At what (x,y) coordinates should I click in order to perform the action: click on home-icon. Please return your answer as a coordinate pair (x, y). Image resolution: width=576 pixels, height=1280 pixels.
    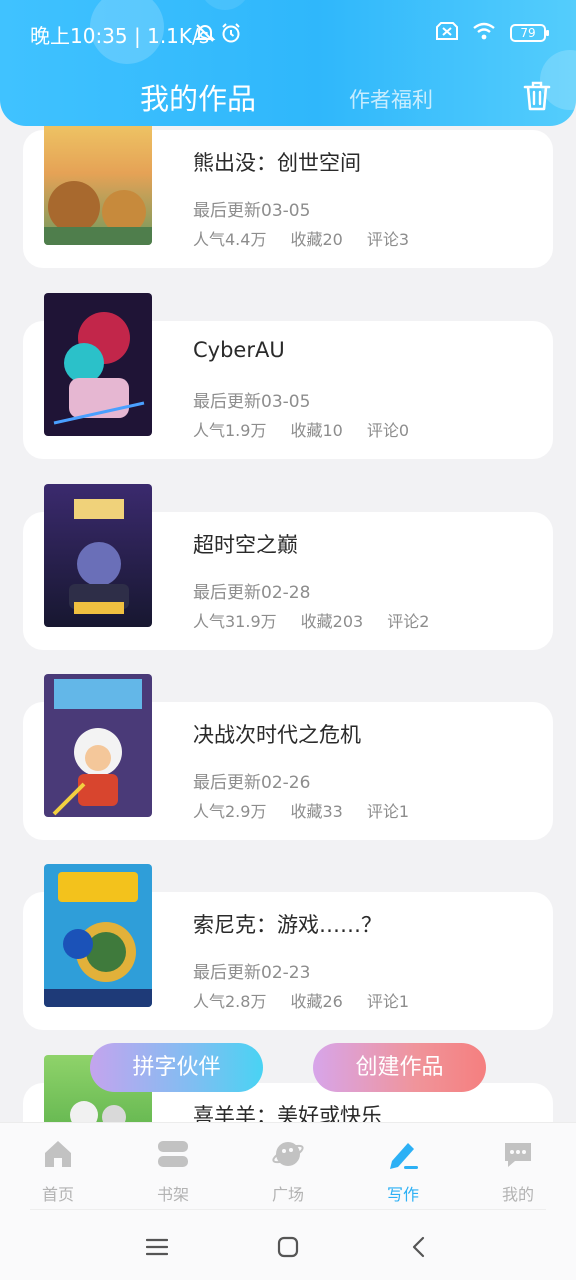
    Looking at the image, I should click on (58, 1154).